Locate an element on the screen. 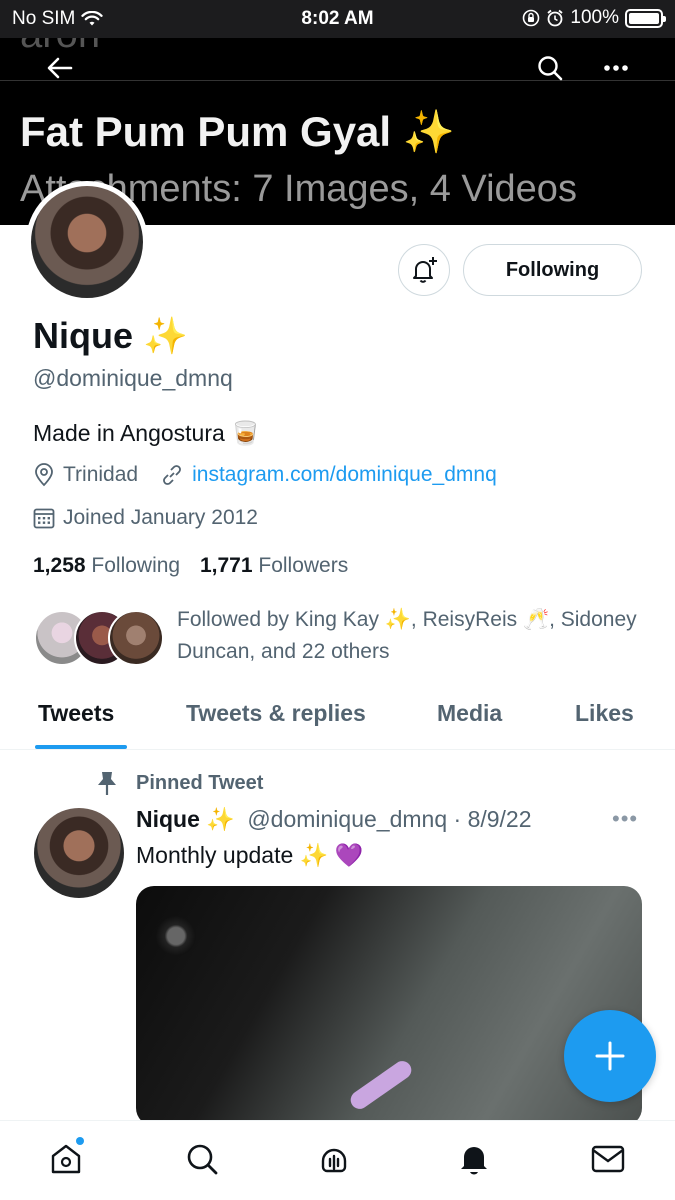 The width and height of the screenshot is (675, 1200). pinned-label-text: Pinned Tweet is located at coordinates (200, 782).